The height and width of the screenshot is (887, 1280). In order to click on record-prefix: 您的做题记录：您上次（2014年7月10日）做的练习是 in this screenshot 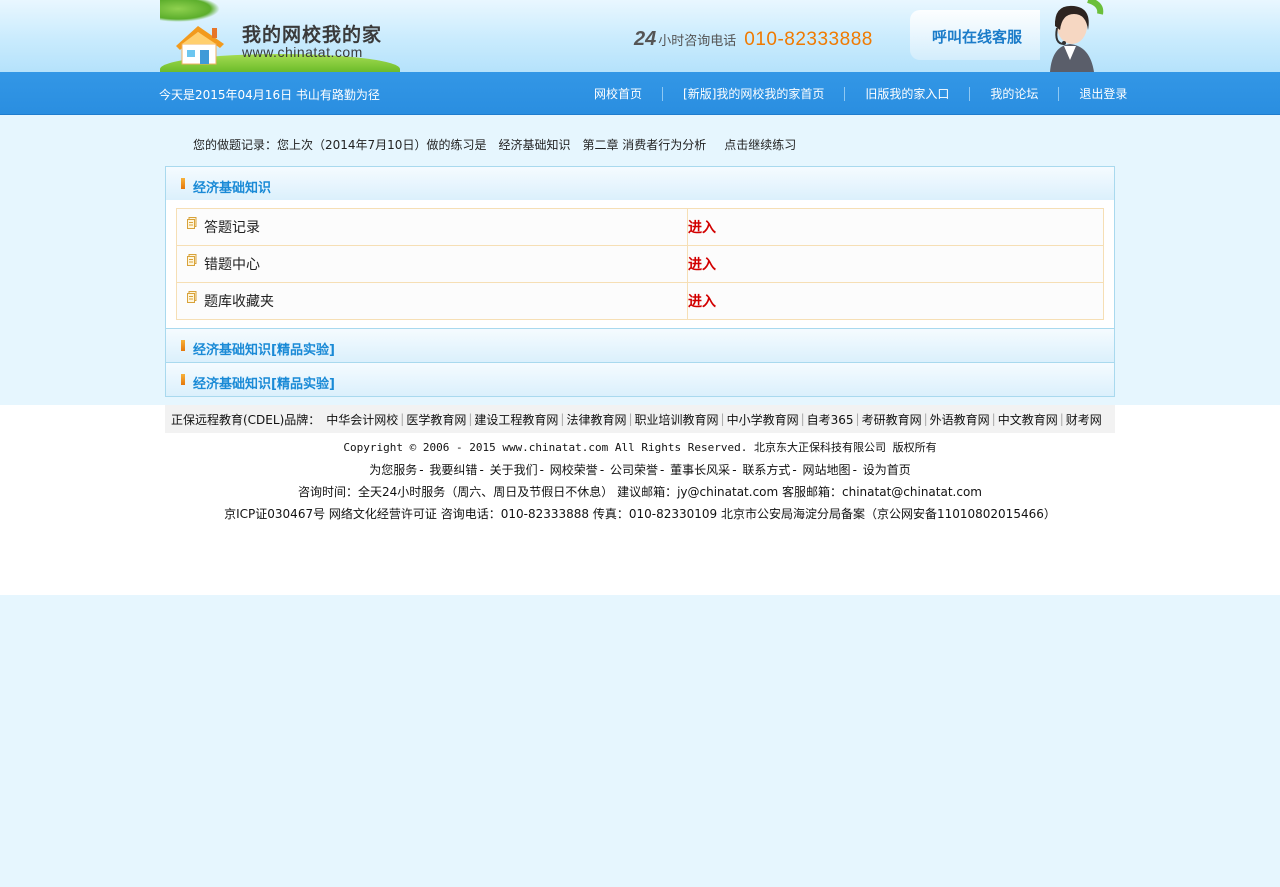, I will do `click(340, 145)`.